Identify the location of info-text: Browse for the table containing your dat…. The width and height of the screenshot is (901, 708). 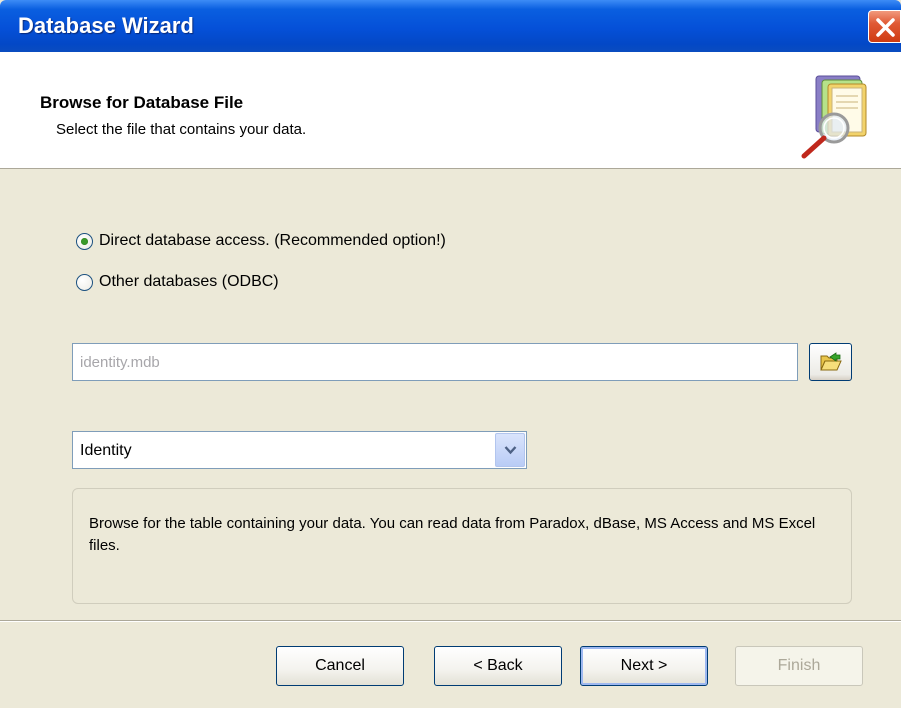
(452, 534).